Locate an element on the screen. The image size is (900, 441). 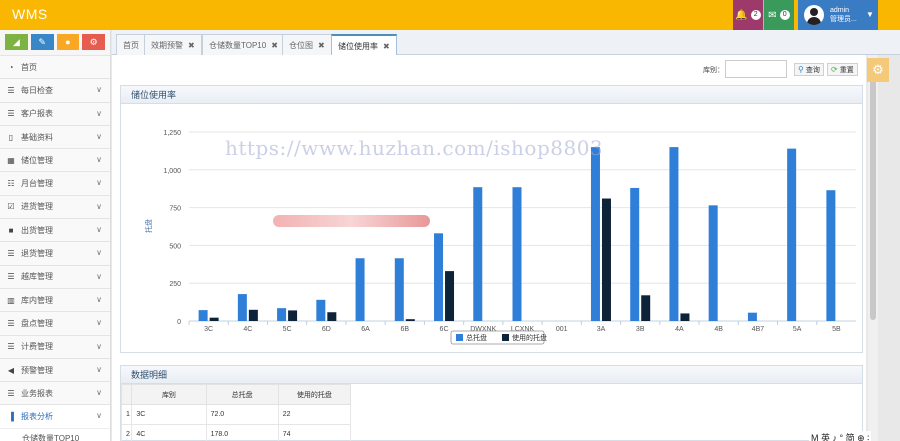
tab: 仓位图 ✖ is located at coordinates (307, 44).